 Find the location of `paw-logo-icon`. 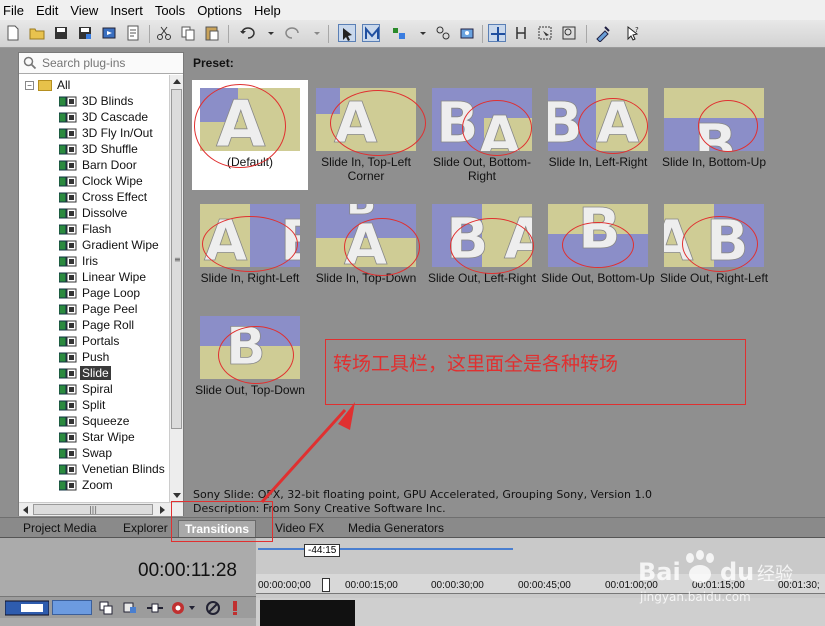

paw-logo-icon is located at coordinates (700, 566).